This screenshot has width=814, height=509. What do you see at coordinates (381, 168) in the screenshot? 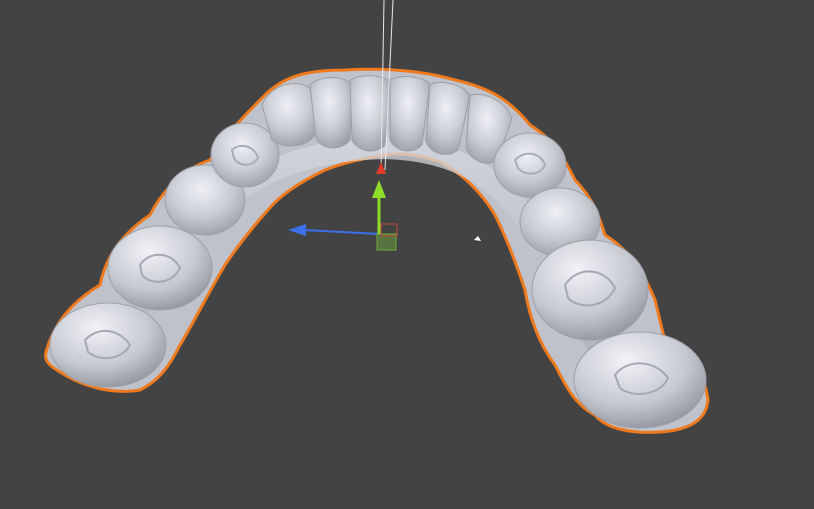
I see `x-axis-handle` at bounding box center [381, 168].